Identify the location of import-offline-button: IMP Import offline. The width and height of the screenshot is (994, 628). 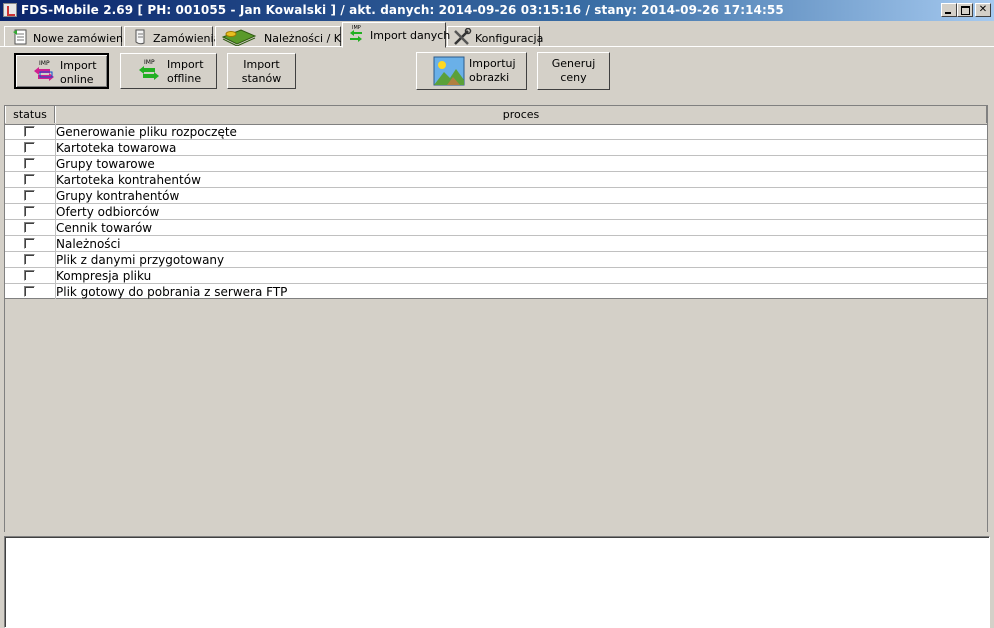
(168, 71).